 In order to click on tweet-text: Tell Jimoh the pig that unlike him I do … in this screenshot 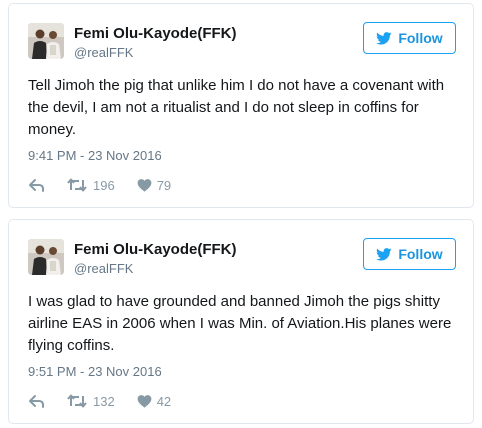, I will do `click(236, 107)`.